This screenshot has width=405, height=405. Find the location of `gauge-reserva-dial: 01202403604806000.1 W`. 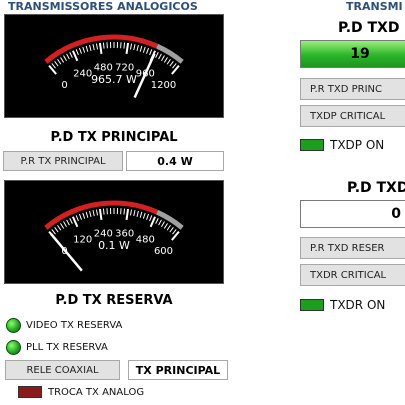

gauge-reserva-dial: 01202403604806000.1 W is located at coordinates (114, 236).